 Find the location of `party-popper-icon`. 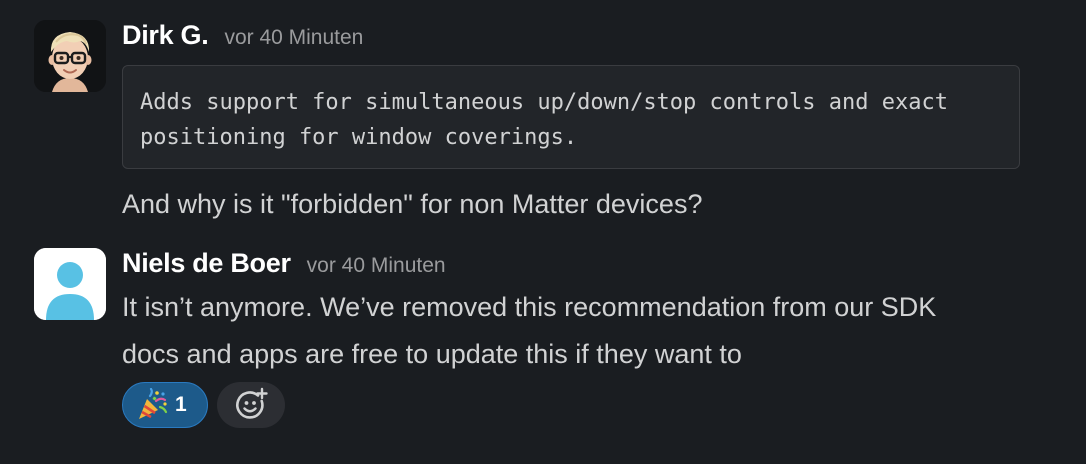

party-popper-icon is located at coordinates (153, 403).